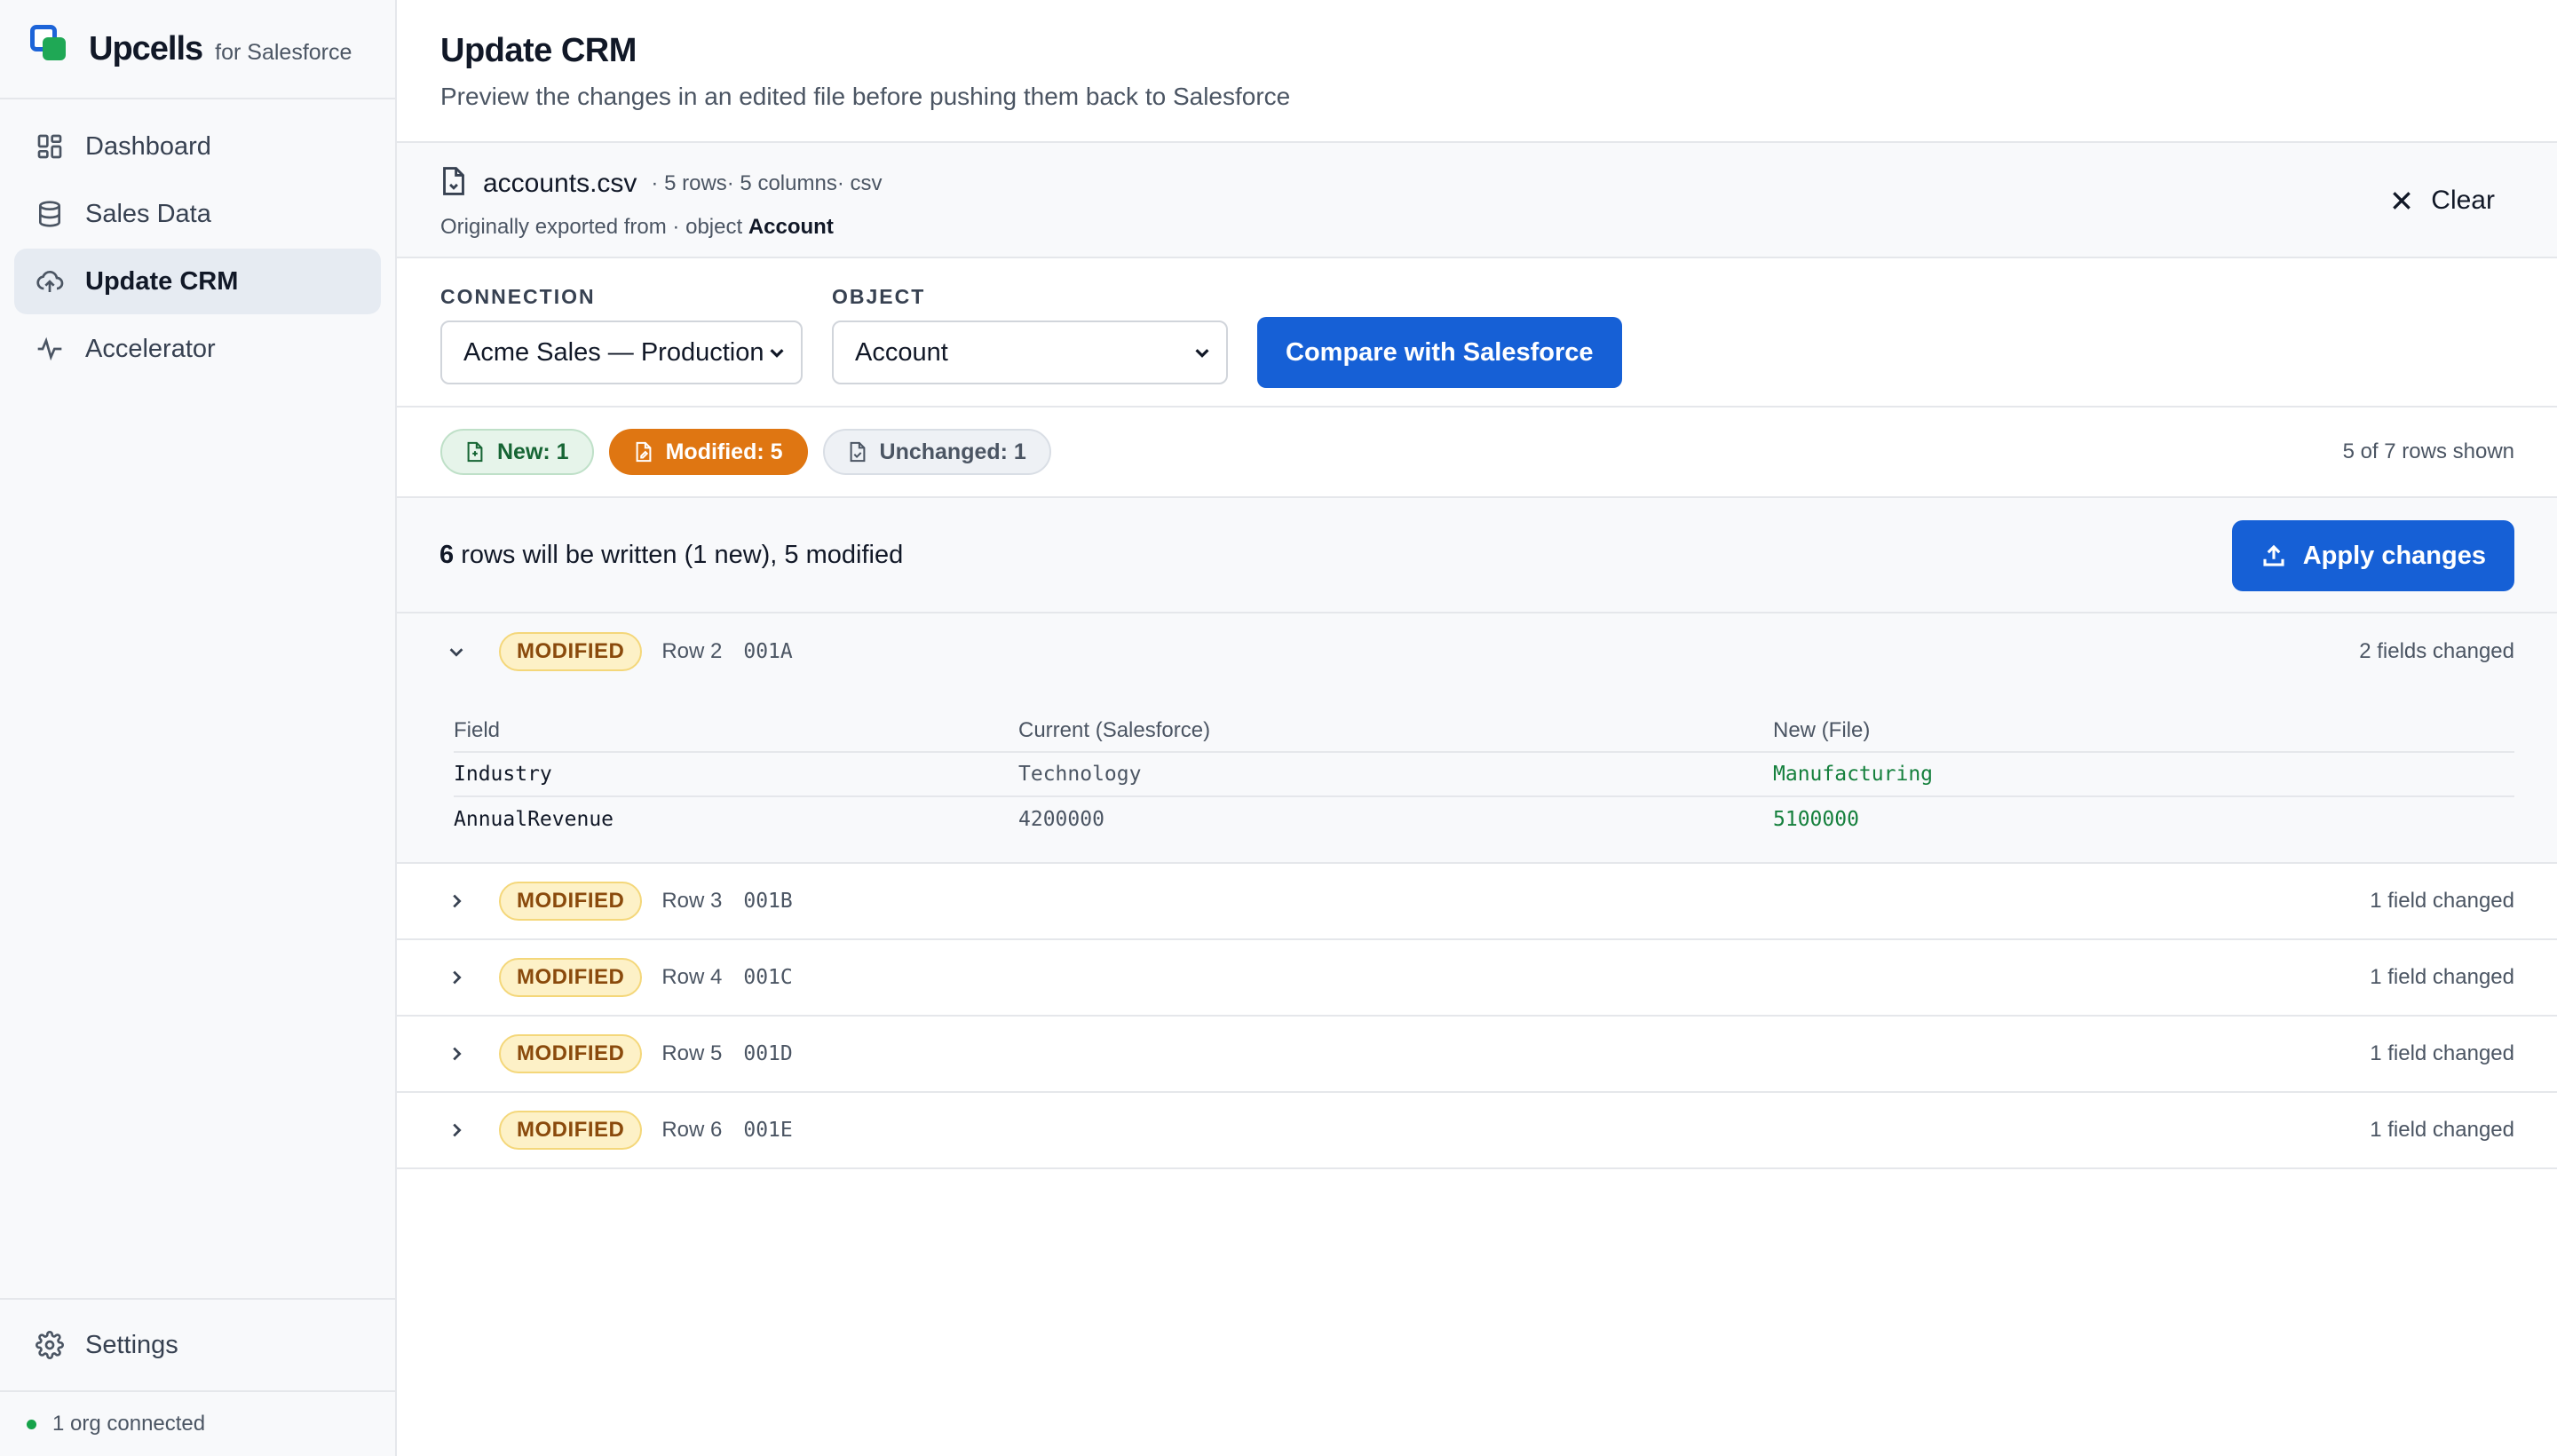 This screenshot has height=1456, width=2557. Describe the element at coordinates (560, 183) in the screenshot. I see `file-name: accounts.csv` at that location.